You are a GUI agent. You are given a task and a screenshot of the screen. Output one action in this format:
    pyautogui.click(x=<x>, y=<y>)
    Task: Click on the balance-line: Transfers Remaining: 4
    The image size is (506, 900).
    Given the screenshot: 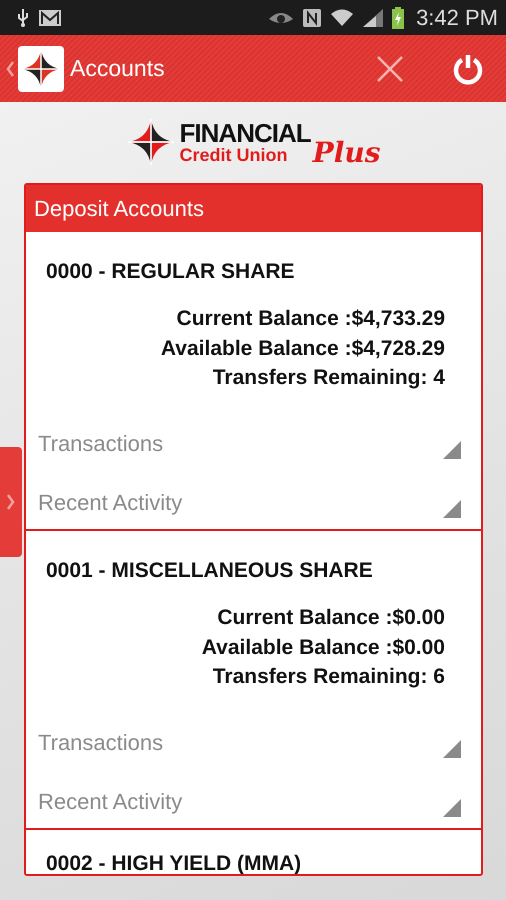 What is the action you would take?
    pyautogui.click(x=328, y=378)
    